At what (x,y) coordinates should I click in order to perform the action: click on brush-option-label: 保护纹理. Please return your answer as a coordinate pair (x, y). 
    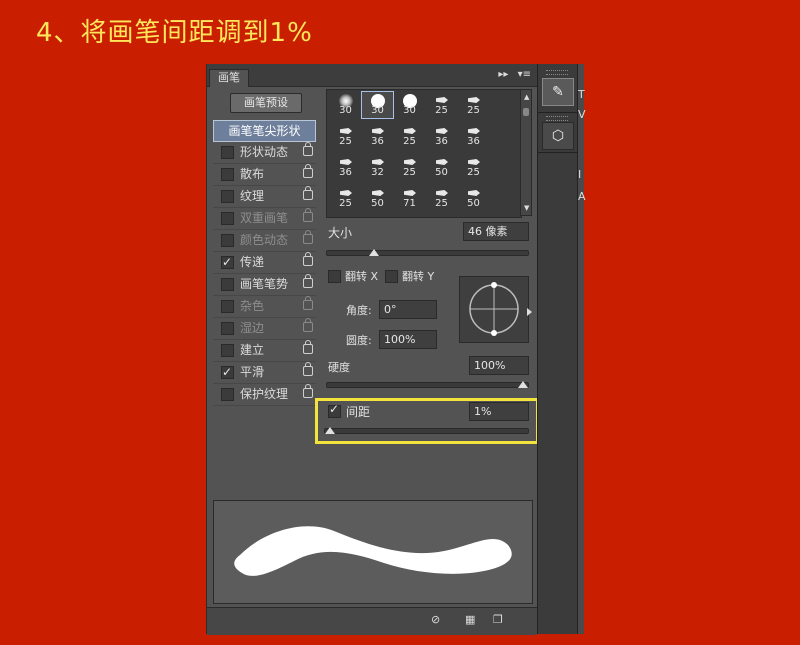
    Looking at the image, I should click on (264, 394).